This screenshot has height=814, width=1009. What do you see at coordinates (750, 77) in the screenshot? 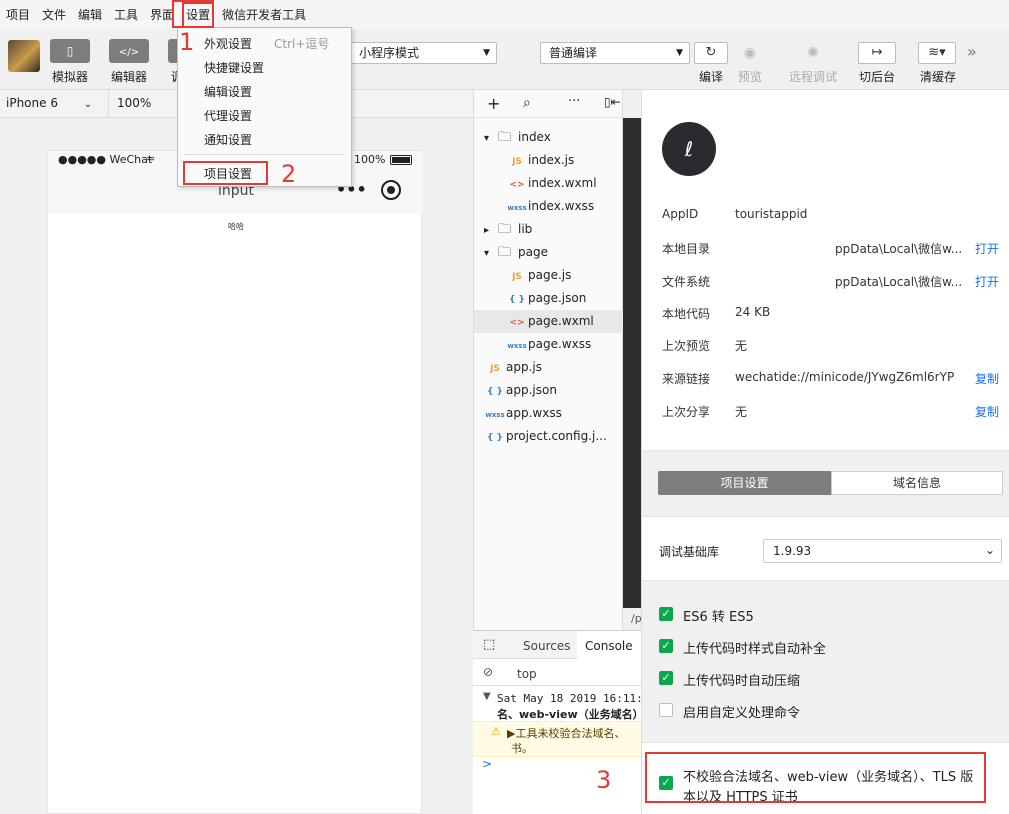
I see `preview-label: 预览` at bounding box center [750, 77].